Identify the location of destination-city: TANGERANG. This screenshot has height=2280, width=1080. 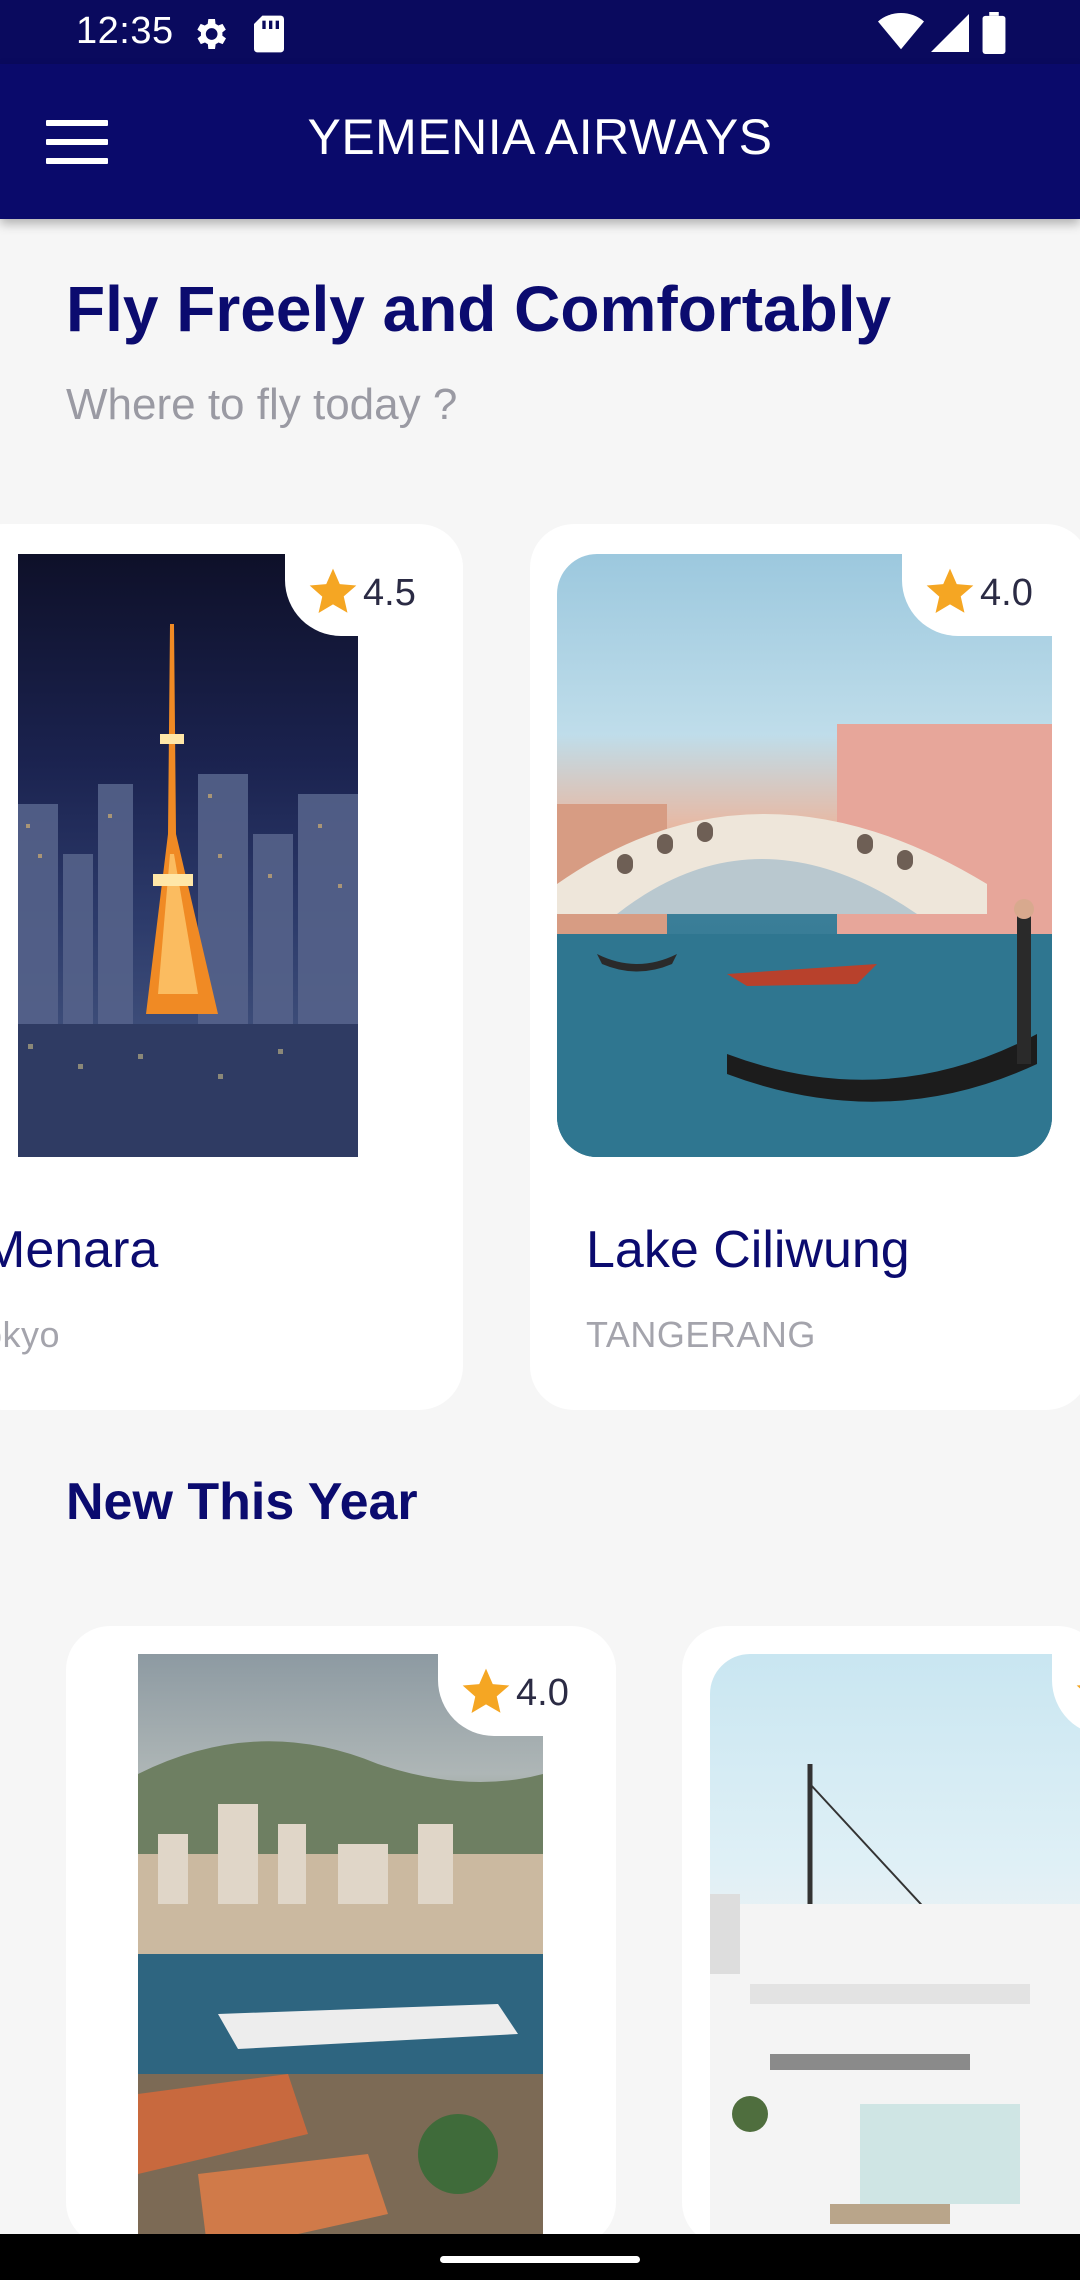
(701, 1334).